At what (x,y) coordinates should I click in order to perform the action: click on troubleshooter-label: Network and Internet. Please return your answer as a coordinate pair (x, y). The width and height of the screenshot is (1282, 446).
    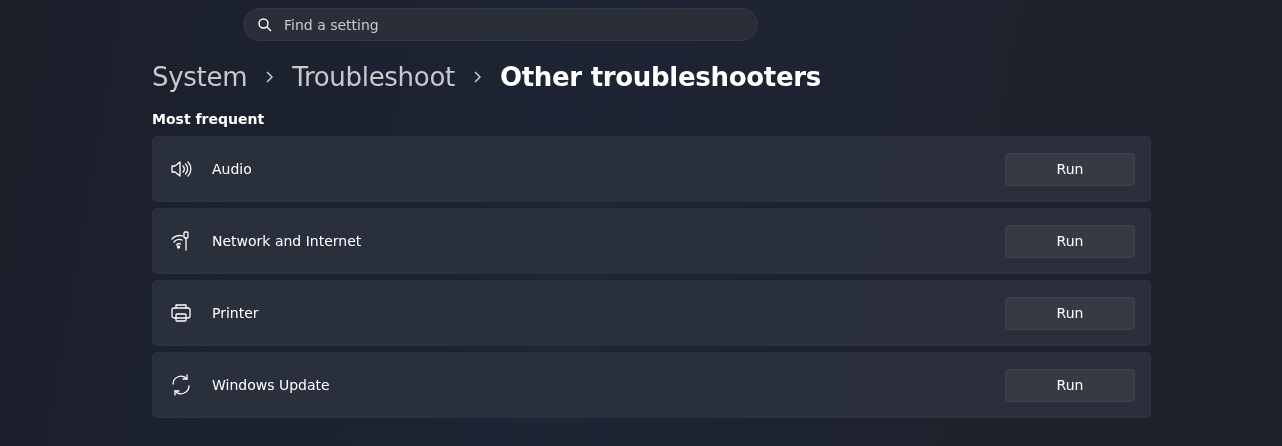
    Looking at the image, I should click on (287, 241).